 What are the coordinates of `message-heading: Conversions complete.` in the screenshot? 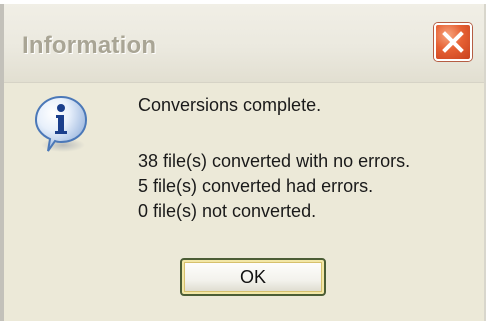 It's located at (230, 105).